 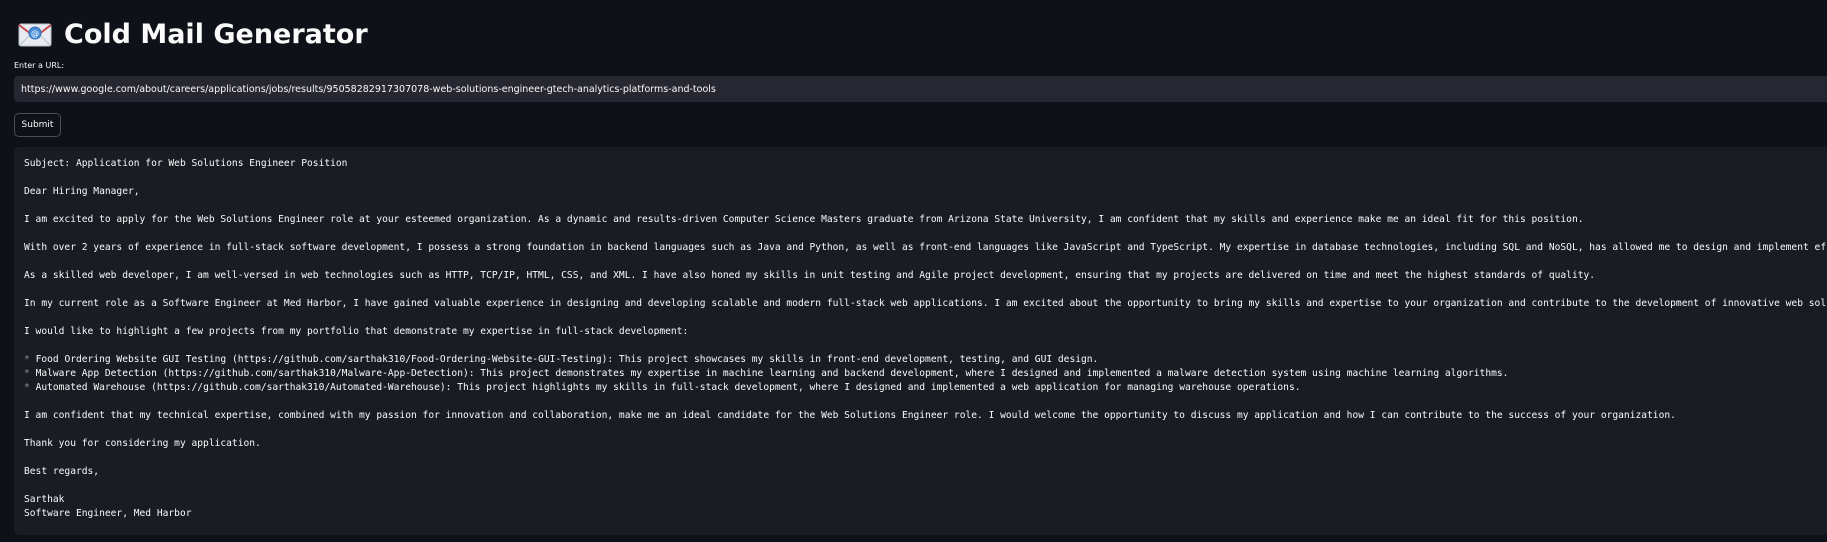 I want to click on page-header: @ Cold Mail Generator, so click(x=193, y=34).